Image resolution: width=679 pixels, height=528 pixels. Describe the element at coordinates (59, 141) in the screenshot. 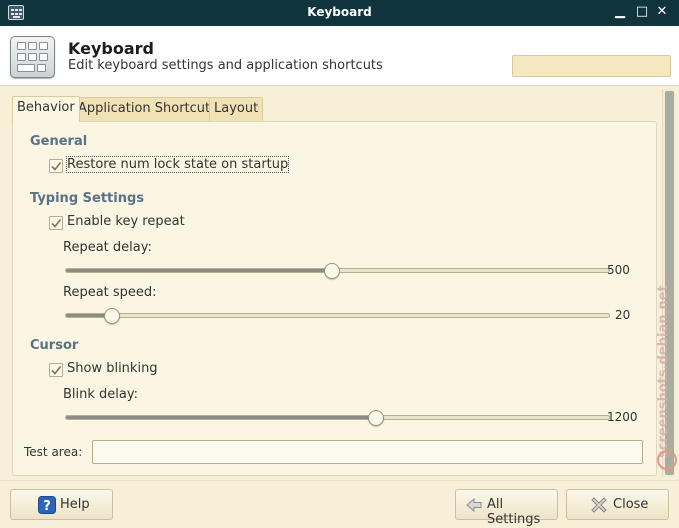

I see `general-heading: General` at that location.